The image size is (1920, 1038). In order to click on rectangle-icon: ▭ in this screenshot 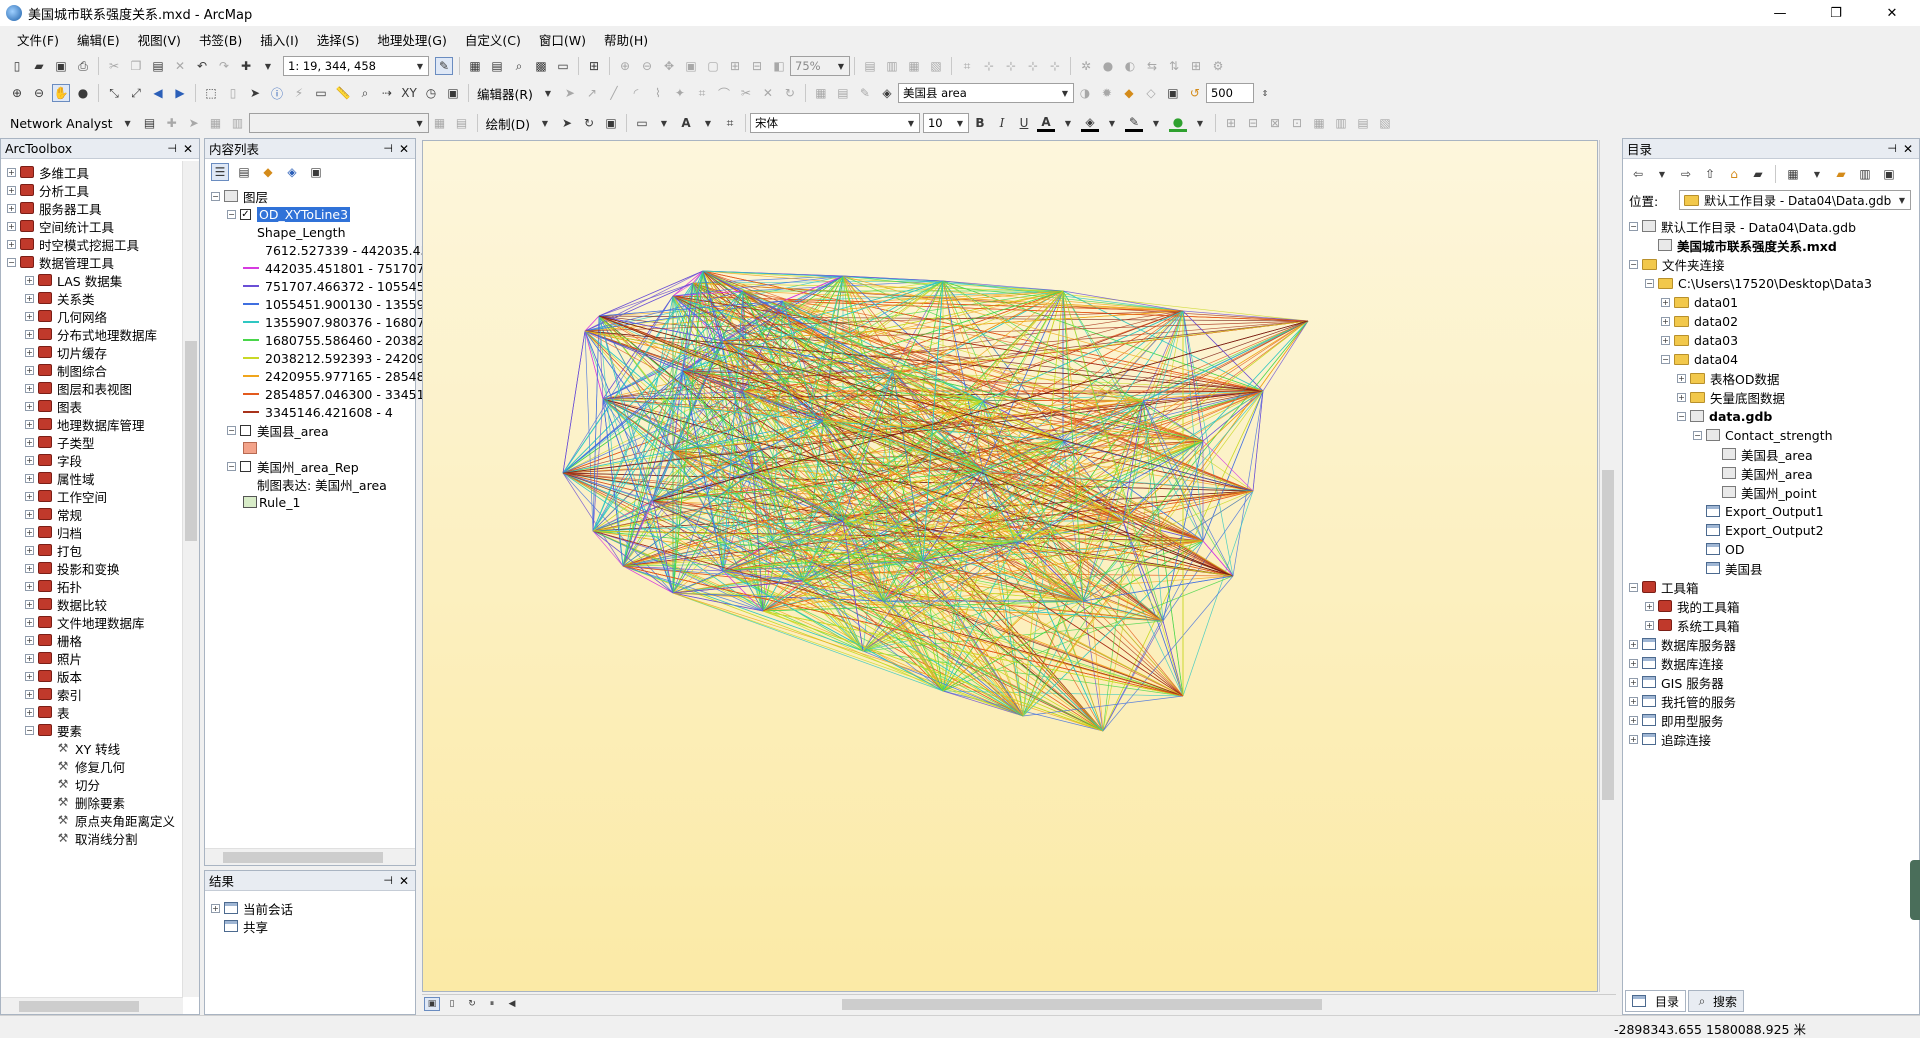, I will do `click(642, 123)`.